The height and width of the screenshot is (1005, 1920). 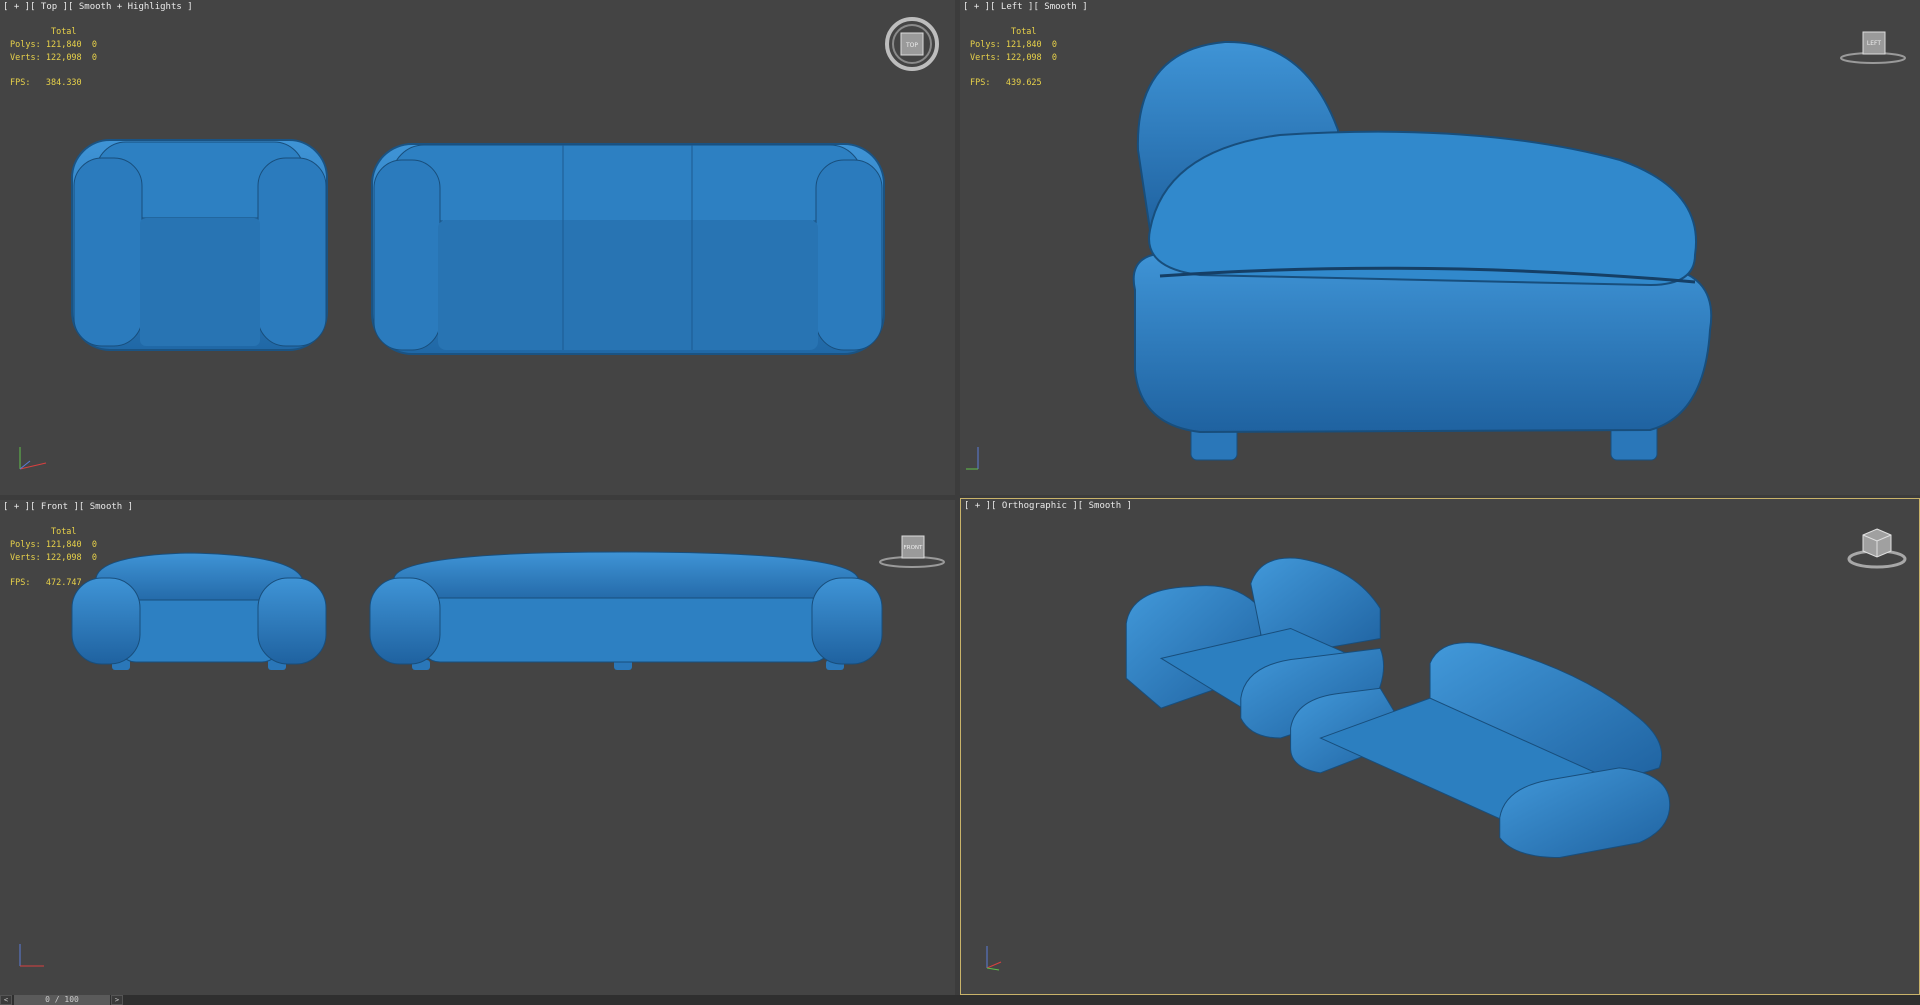 What do you see at coordinates (972, 458) in the screenshot?
I see `axis-tripod-left-icon` at bounding box center [972, 458].